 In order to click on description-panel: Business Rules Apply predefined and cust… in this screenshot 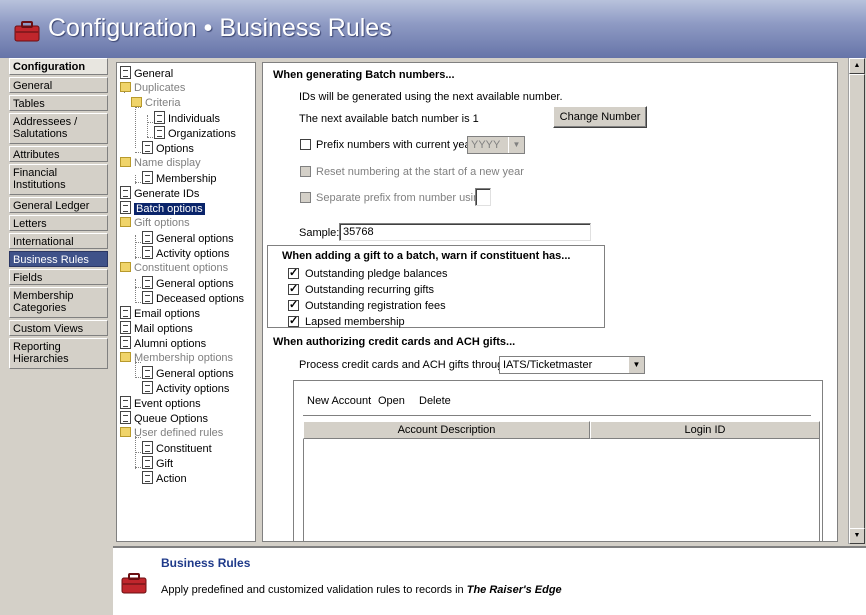, I will do `click(489, 580)`.